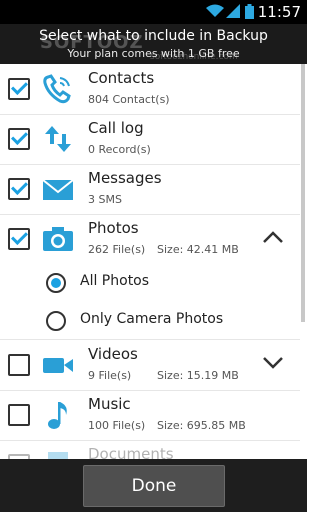 The width and height of the screenshot is (320, 512). What do you see at coordinates (58, 365) in the screenshot?
I see `video-camera-icon` at bounding box center [58, 365].